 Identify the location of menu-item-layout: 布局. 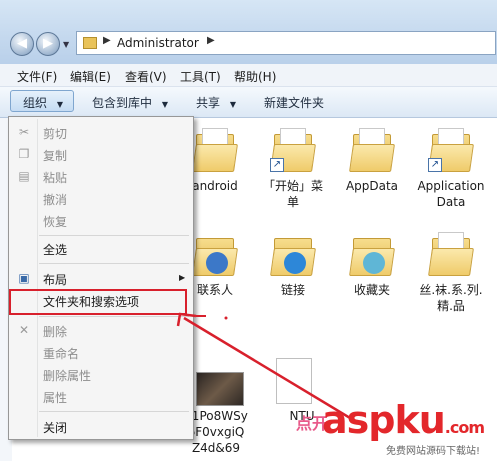
(55, 279).